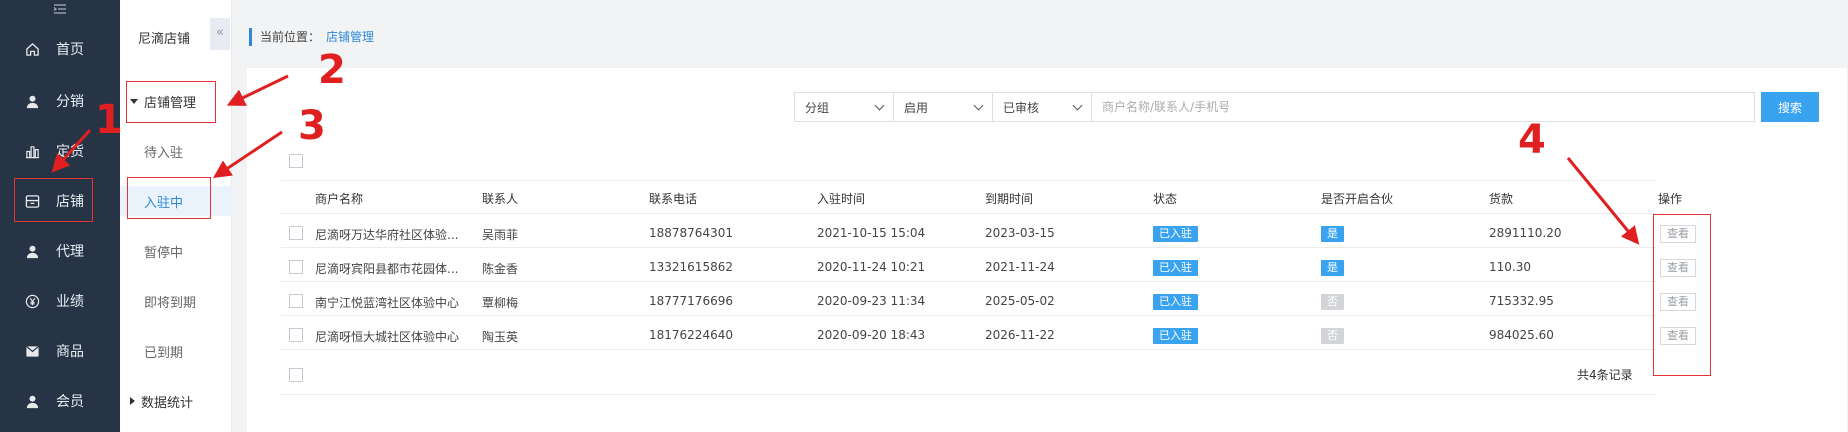 This screenshot has width=1848, height=432. What do you see at coordinates (312, 126) in the screenshot?
I see `annotation-number-3: 3` at bounding box center [312, 126].